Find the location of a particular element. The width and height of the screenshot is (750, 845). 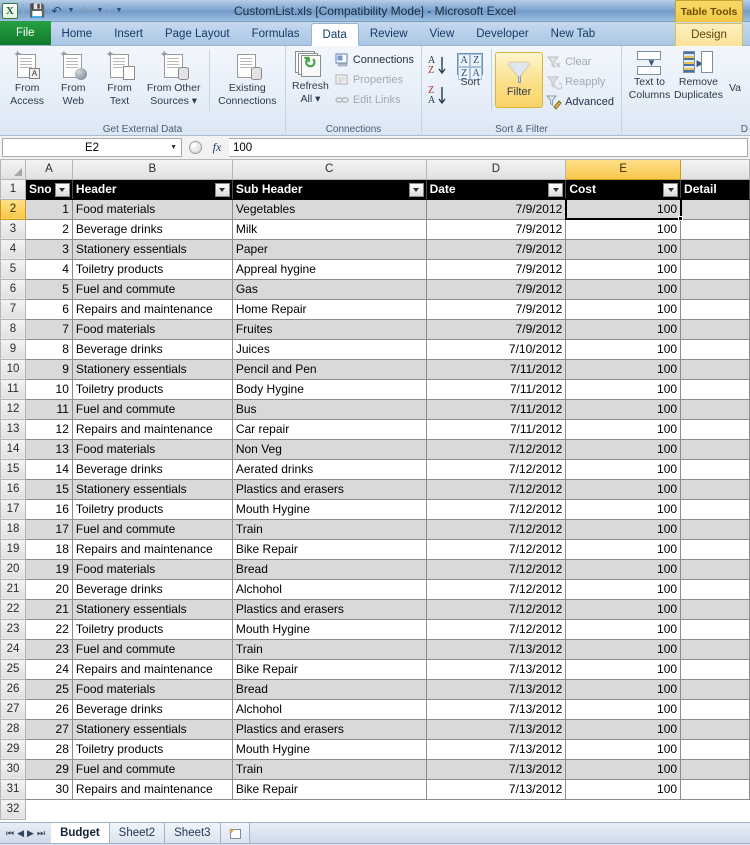

row-header-15: 15 is located at coordinates (13, 469).